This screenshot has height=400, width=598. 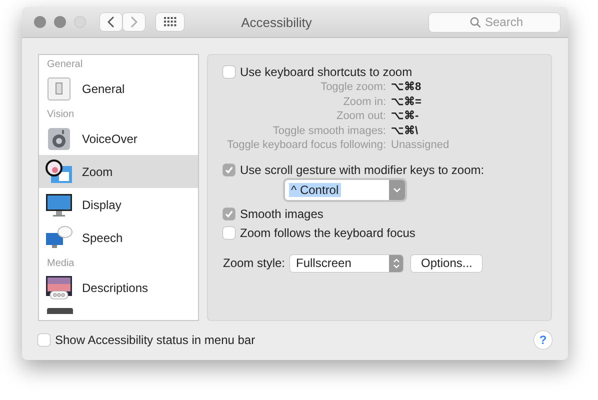 I want to click on show-all-button, so click(x=170, y=22).